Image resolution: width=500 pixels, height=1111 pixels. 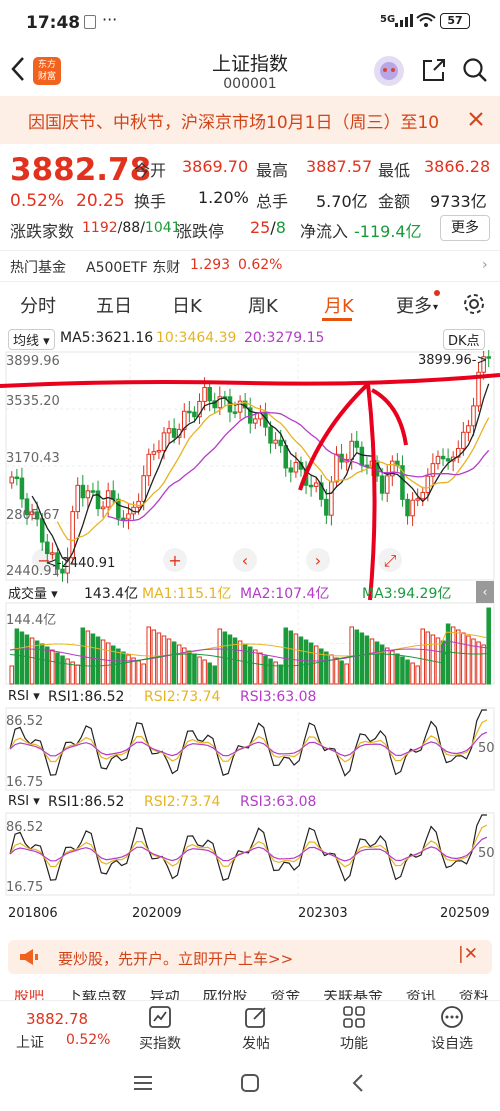 I want to click on add-watchlist-button: 设自选, so click(x=452, y=1030).